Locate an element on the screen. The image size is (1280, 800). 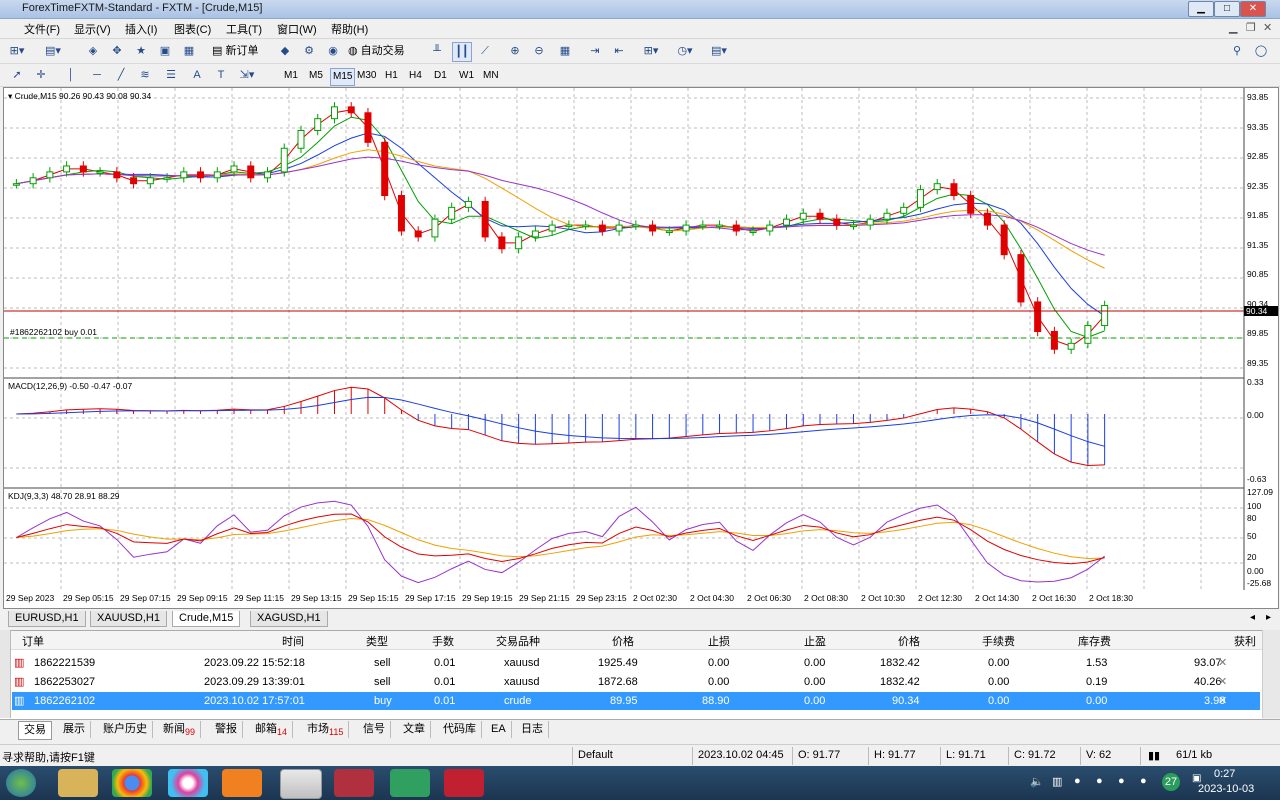
menu-view: 显示(V) is located at coordinates (92, 29).